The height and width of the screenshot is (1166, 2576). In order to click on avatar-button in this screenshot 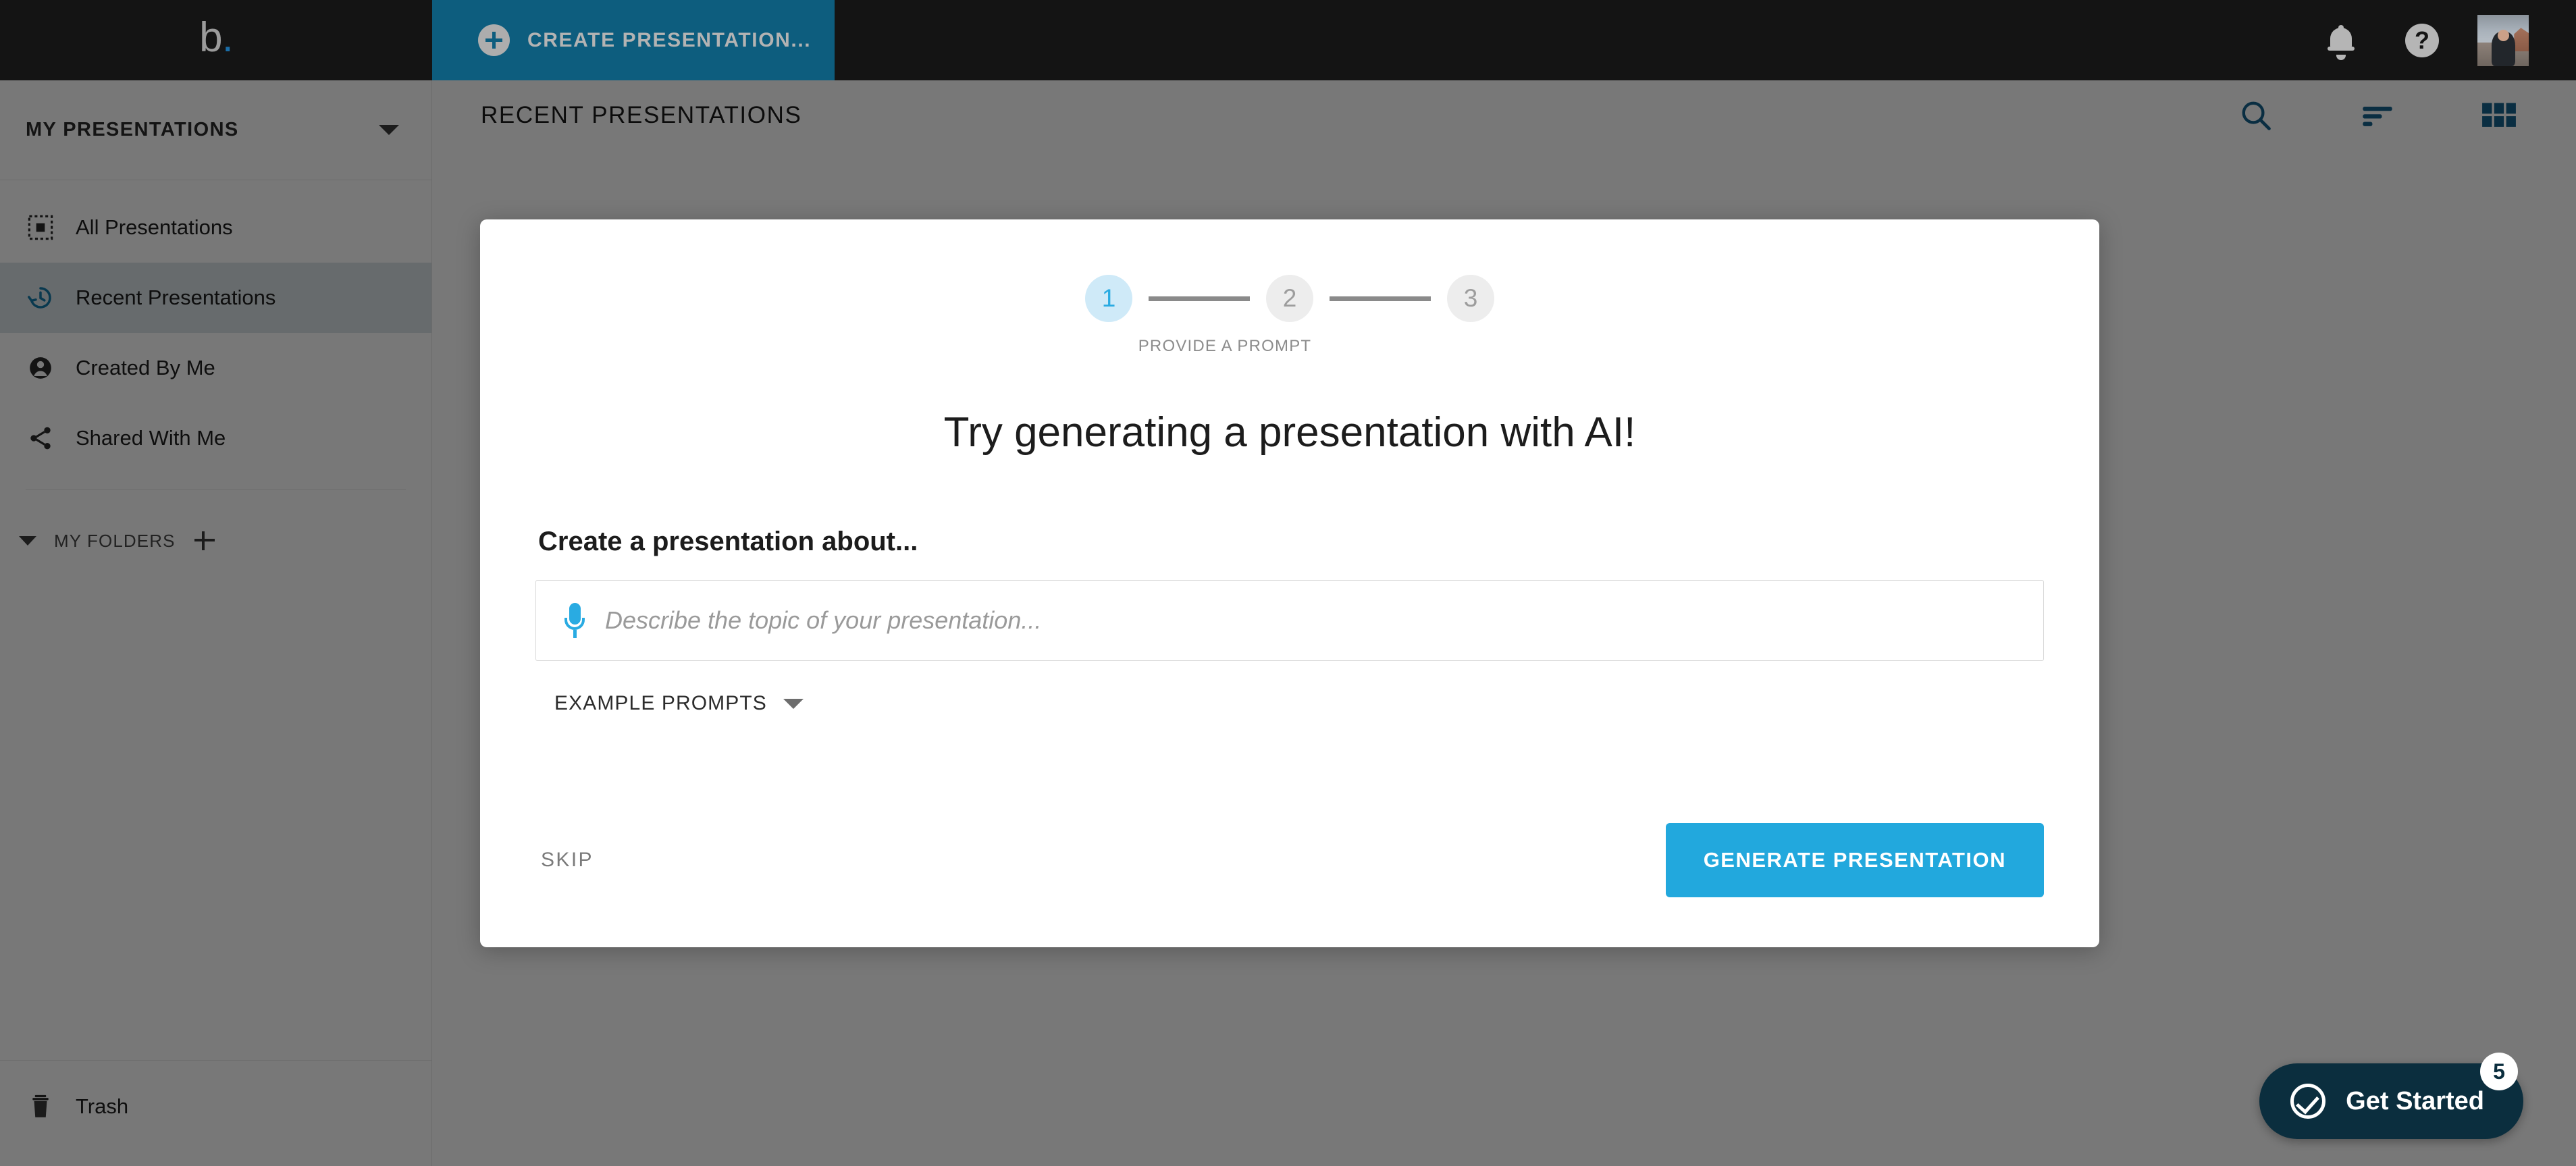, I will do `click(2503, 40)`.